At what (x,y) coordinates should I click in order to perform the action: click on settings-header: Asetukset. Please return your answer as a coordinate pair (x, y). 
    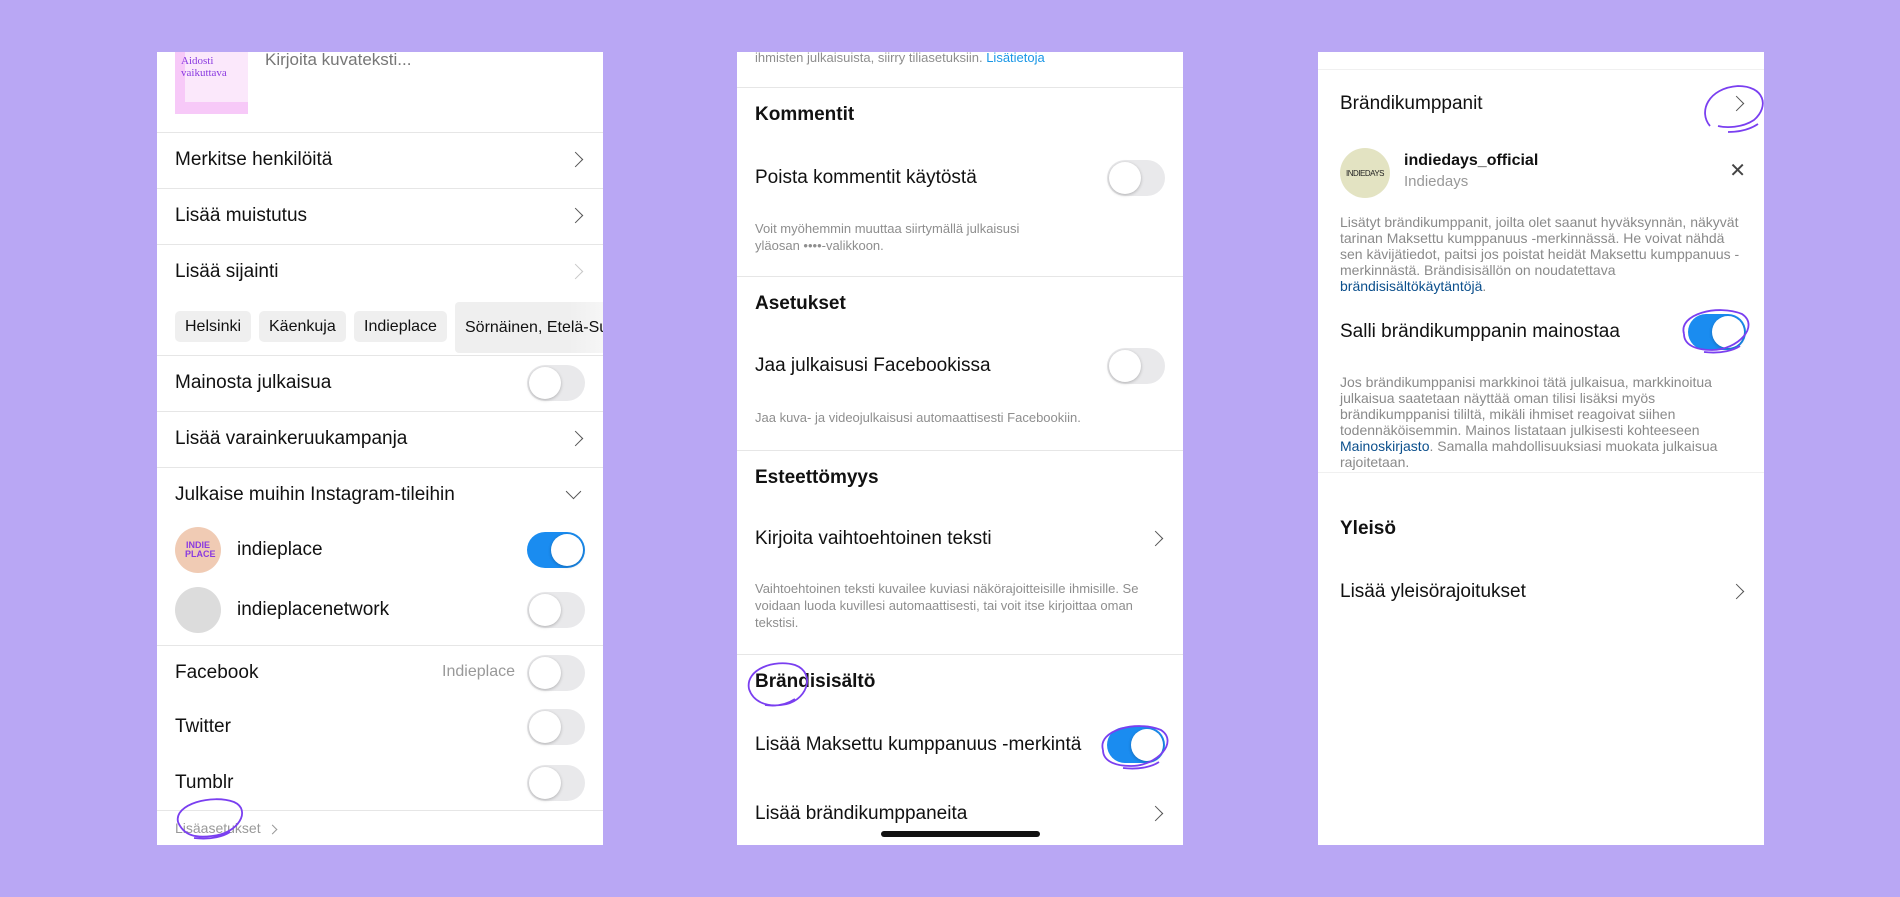
    Looking at the image, I should click on (800, 303).